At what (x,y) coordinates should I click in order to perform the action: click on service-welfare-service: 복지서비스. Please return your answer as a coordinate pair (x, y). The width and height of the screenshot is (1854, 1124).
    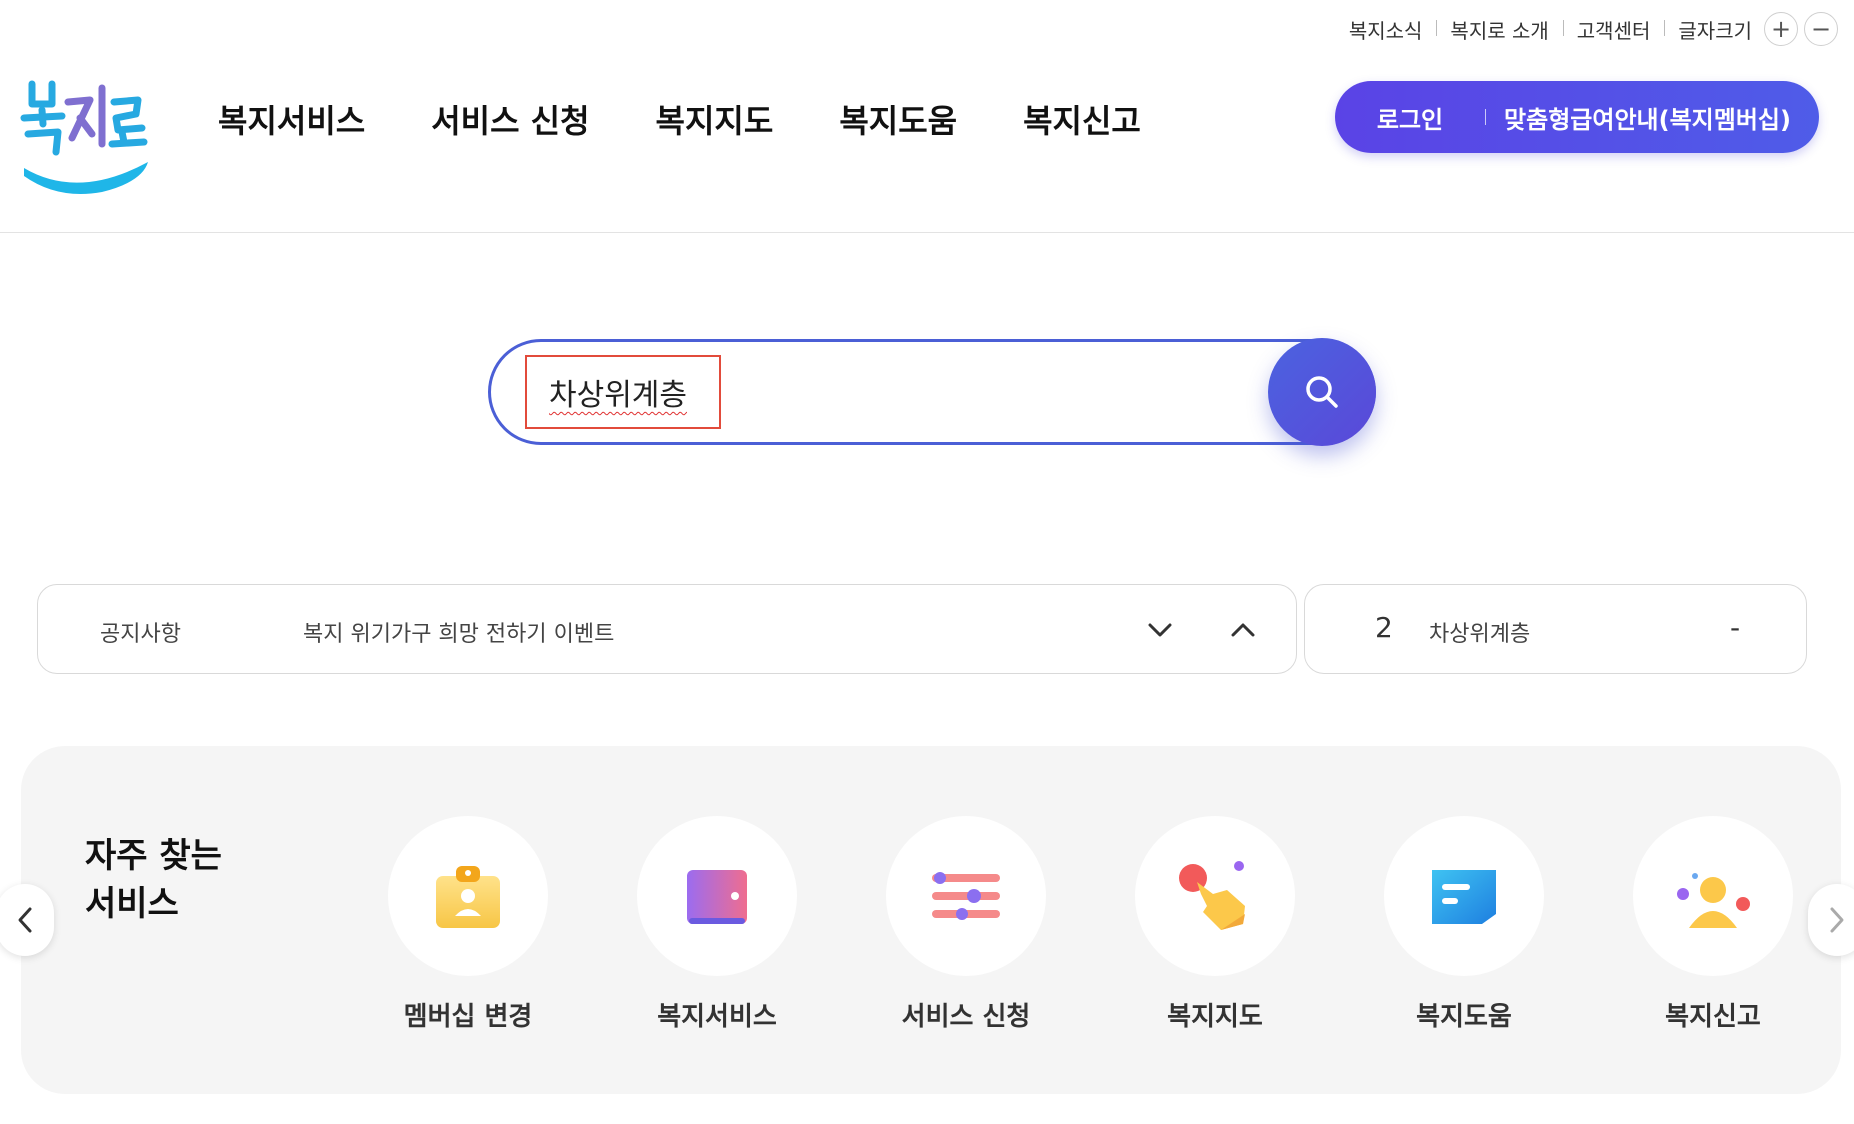
    Looking at the image, I should click on (717, 924).